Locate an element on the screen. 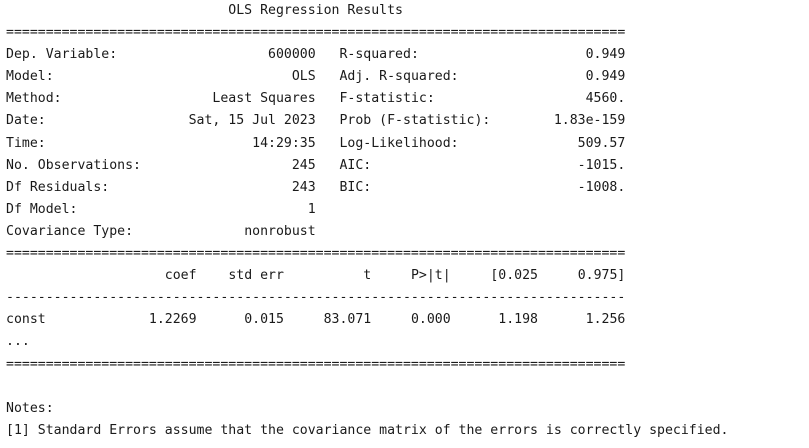  coef-header: t is located at coordinates (327, 276).